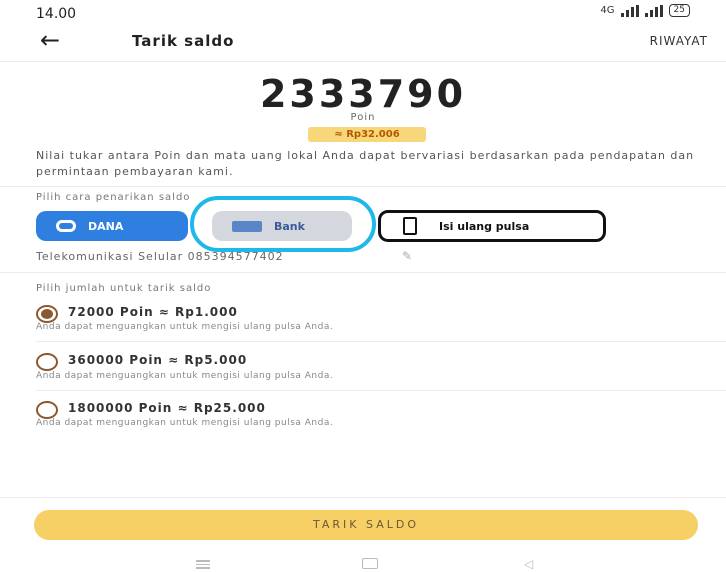 This screenshot has height=572, width=726. What do you see at coordinates (607, 10) in the screenshot?
I see `network-label: 4G` at bounding box center [607, 10].